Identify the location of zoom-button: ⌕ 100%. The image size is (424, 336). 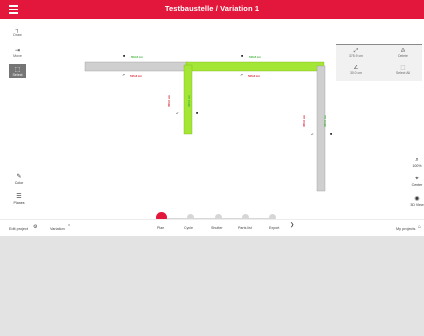
(416, 162).